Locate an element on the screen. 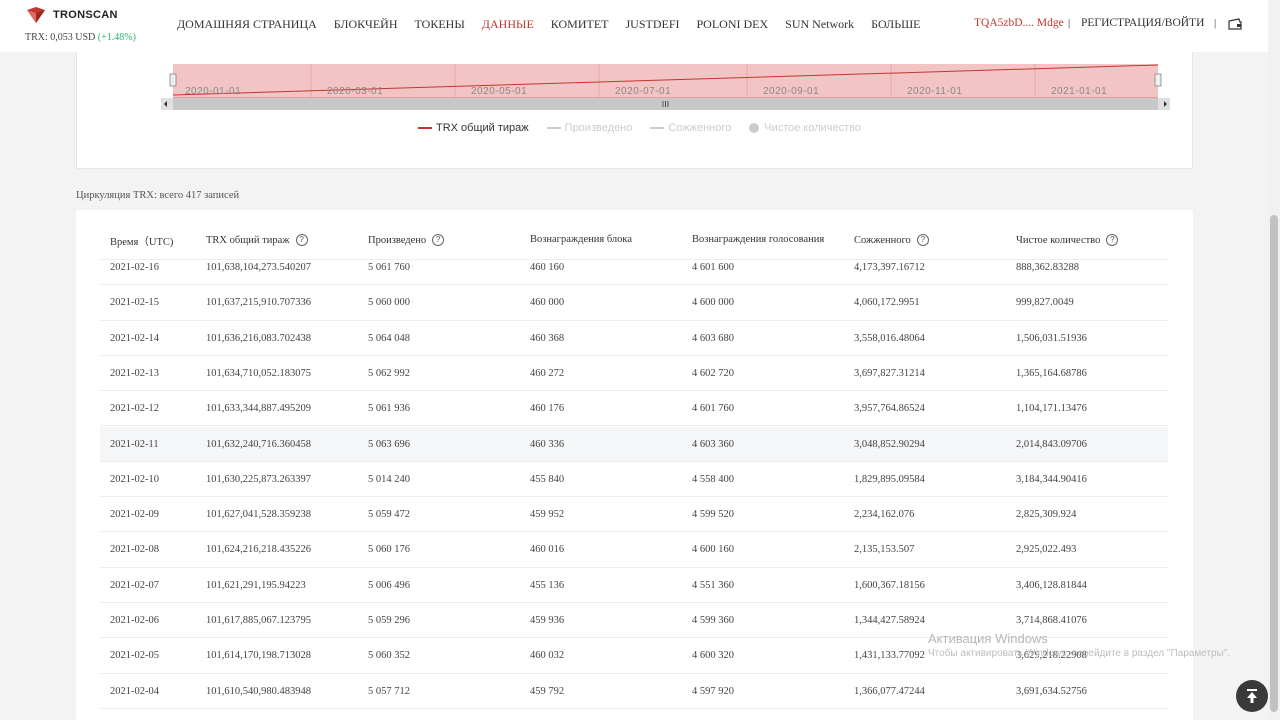 The height and width of the screenshot is (720, 1280). table-cell: 5 059 296 is located at coordinates (389, 620).